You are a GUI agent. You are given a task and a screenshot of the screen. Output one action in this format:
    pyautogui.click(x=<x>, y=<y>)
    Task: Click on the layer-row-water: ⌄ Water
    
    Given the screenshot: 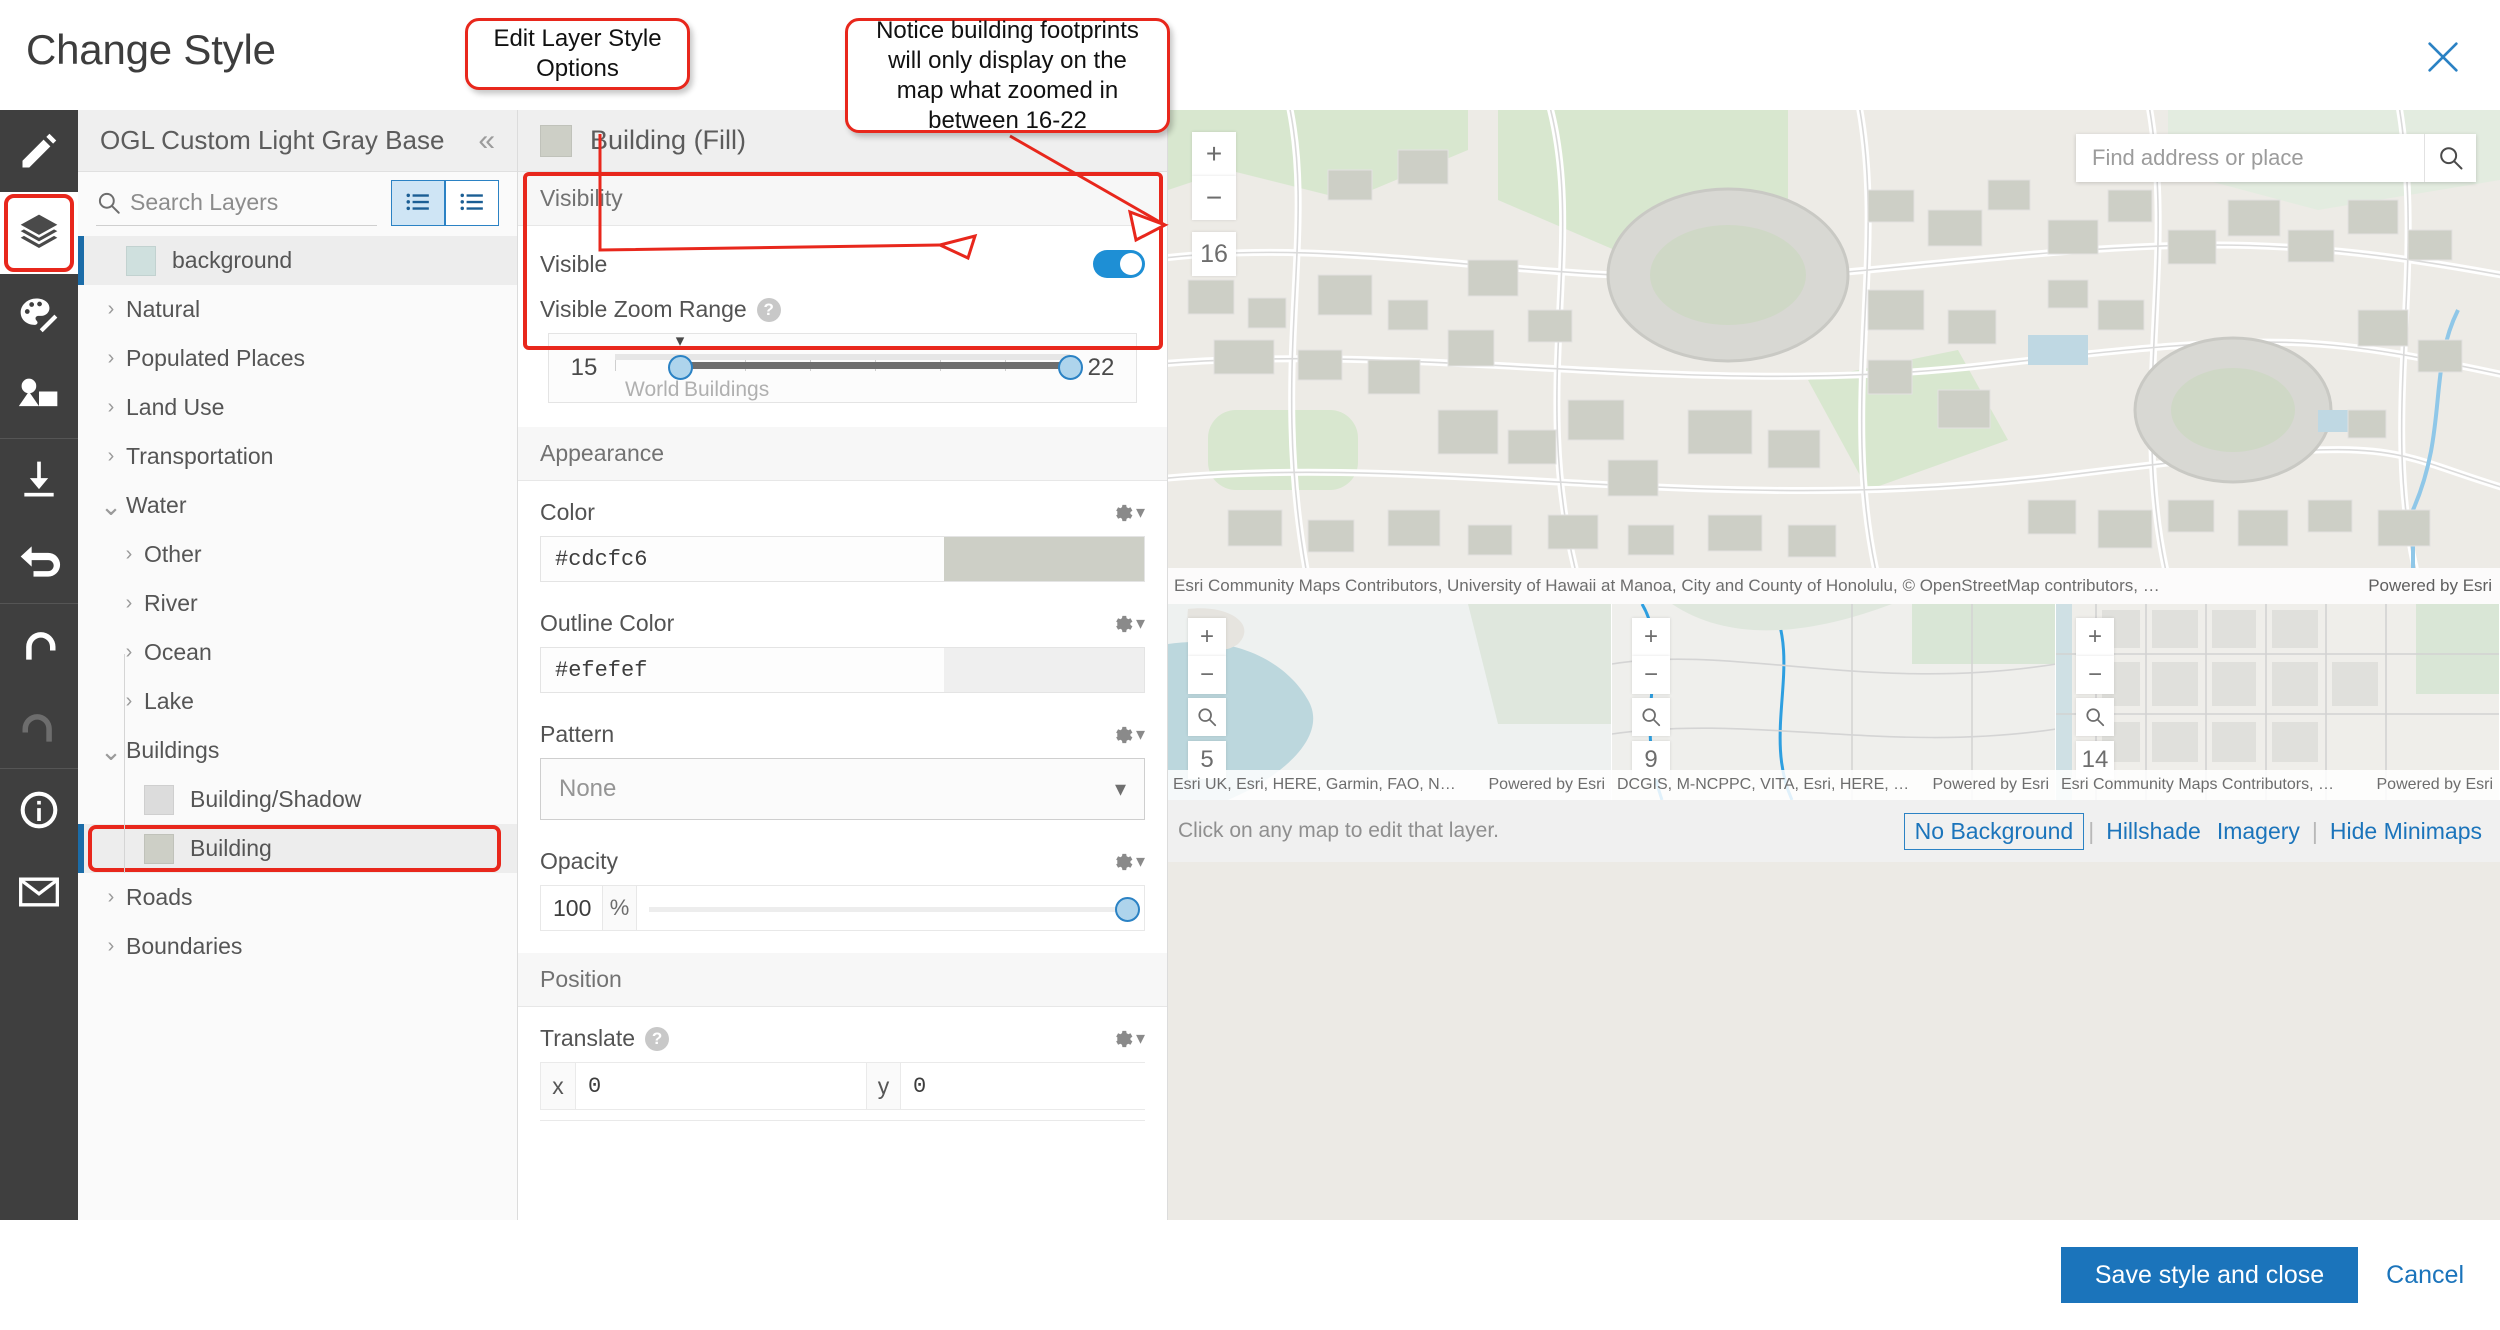 What is the action you would take?
    pyautogui.click(x=297, y=505)
    